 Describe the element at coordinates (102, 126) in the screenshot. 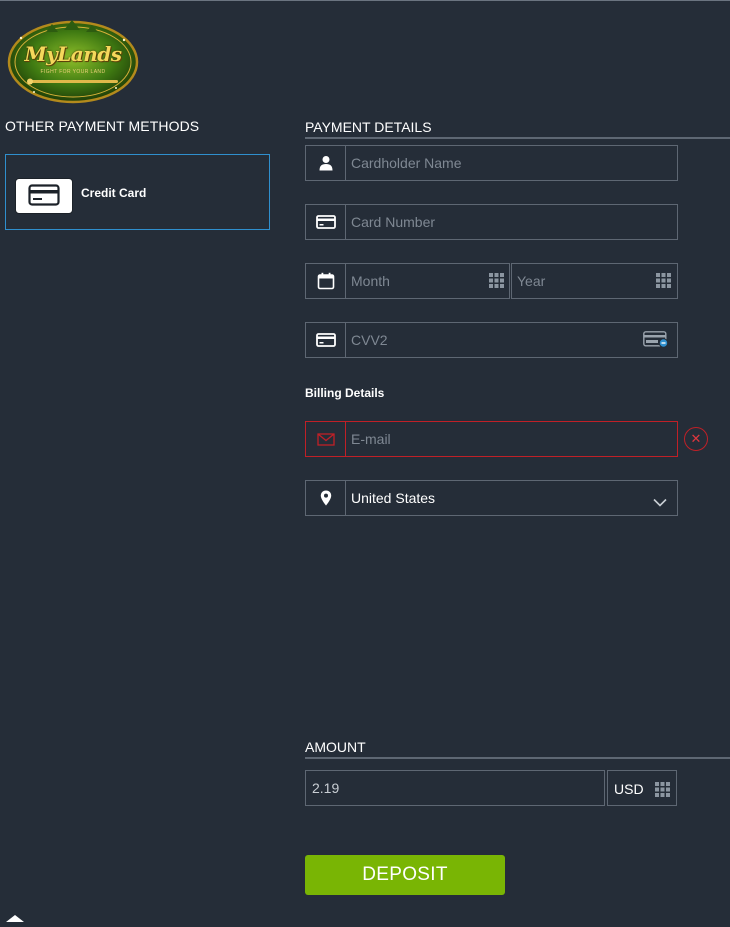

I see `other-payment-methods-title: OTHER PAYMENT METHODS` at that location.